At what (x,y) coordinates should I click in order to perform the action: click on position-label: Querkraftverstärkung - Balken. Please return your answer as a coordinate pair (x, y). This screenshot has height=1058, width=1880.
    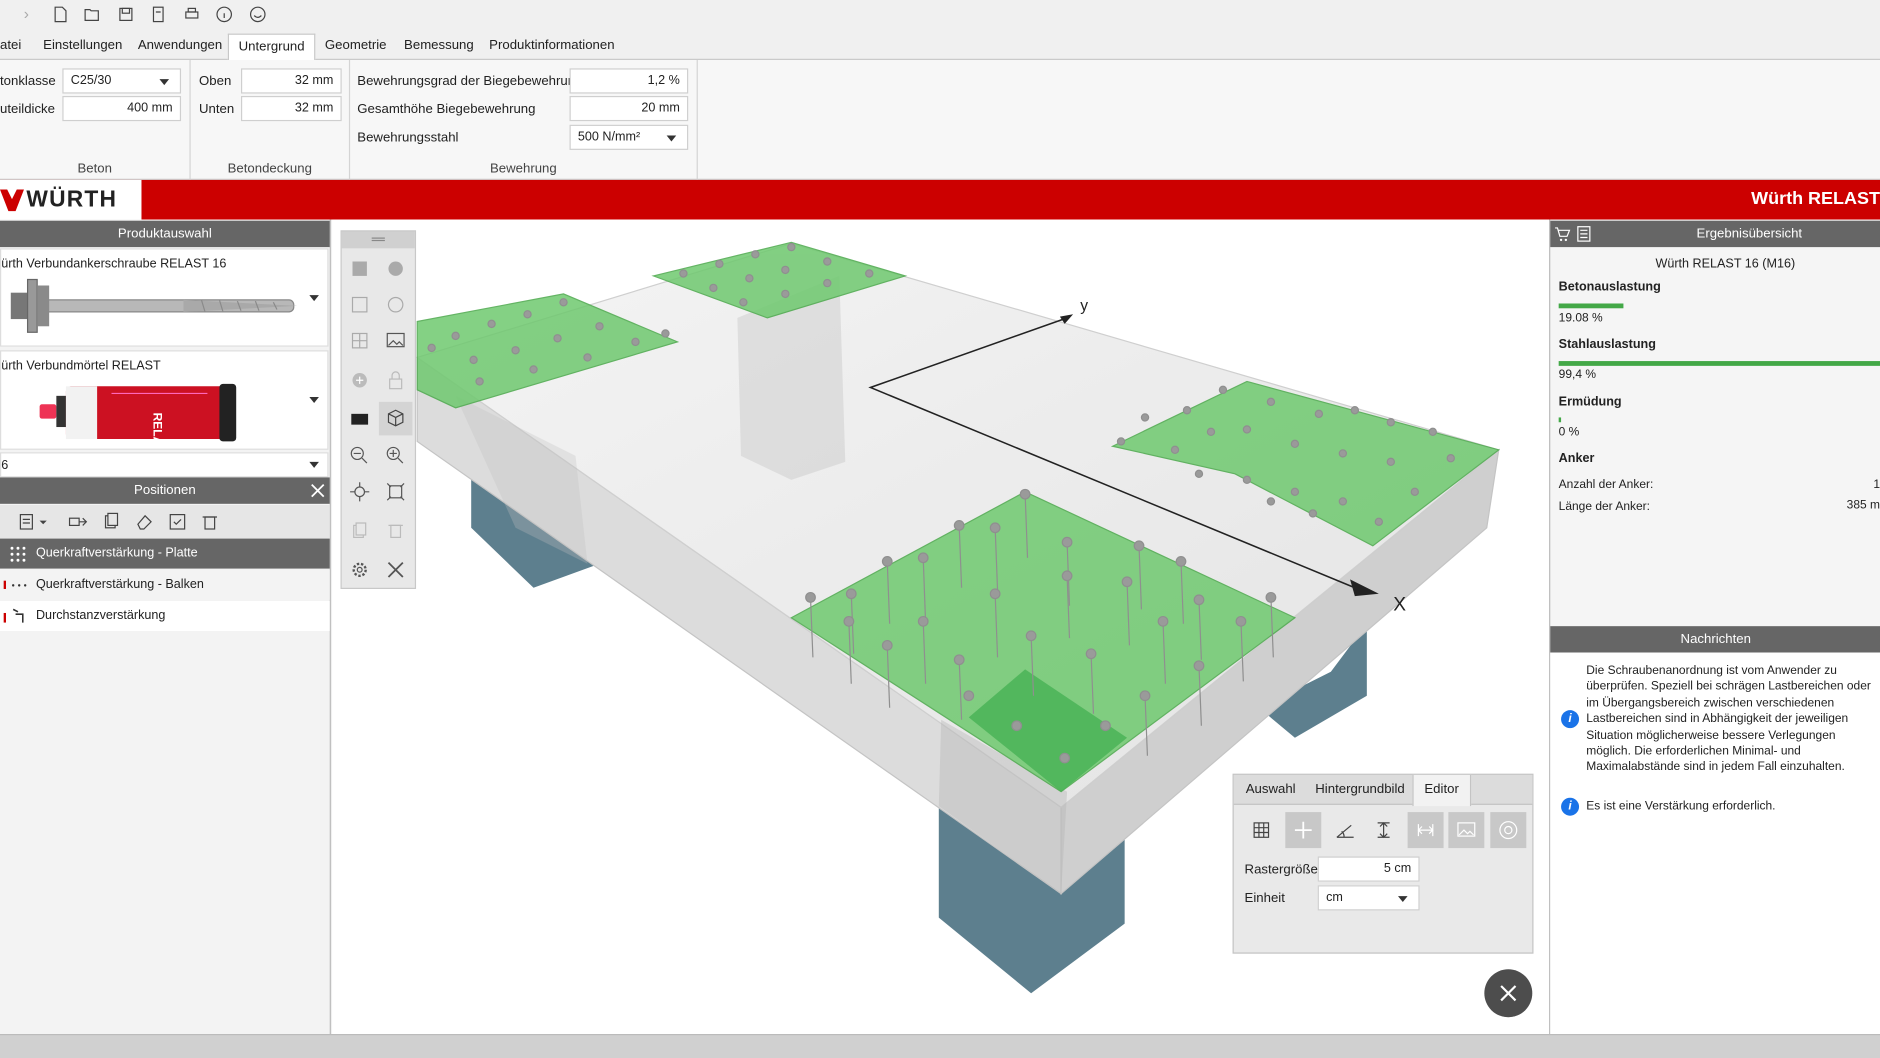
    Looking at the image, I should click on (119, 584).